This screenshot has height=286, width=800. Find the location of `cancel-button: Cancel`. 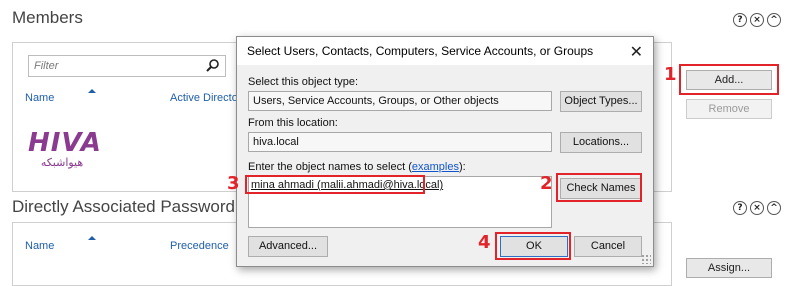

cancel-button: Cancel is located at coordinates (608, 246).